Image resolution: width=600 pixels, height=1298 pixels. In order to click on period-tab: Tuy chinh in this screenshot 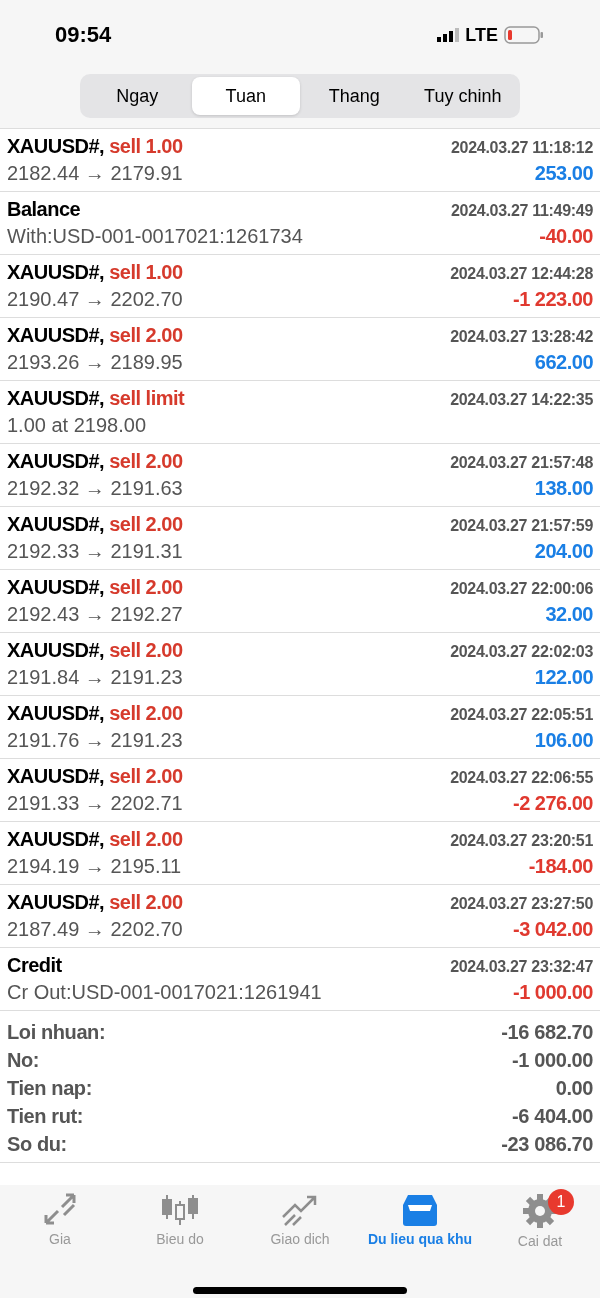, I will do `click(462, 96)`.